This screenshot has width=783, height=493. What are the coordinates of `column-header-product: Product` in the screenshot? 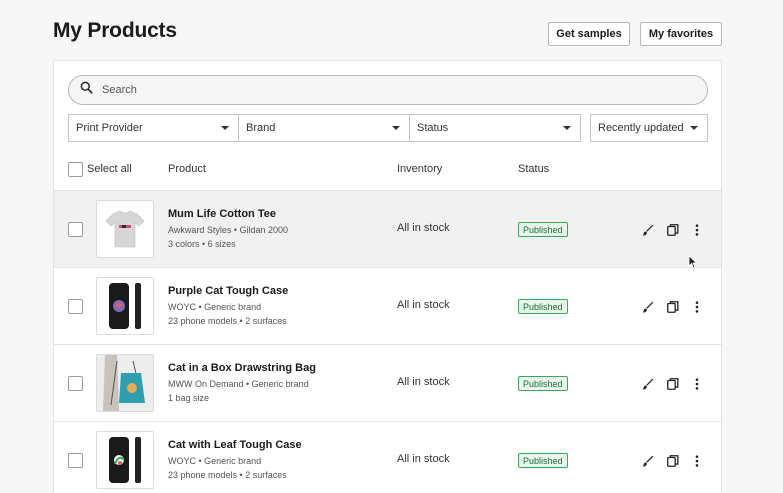 It's located at (187, 169).